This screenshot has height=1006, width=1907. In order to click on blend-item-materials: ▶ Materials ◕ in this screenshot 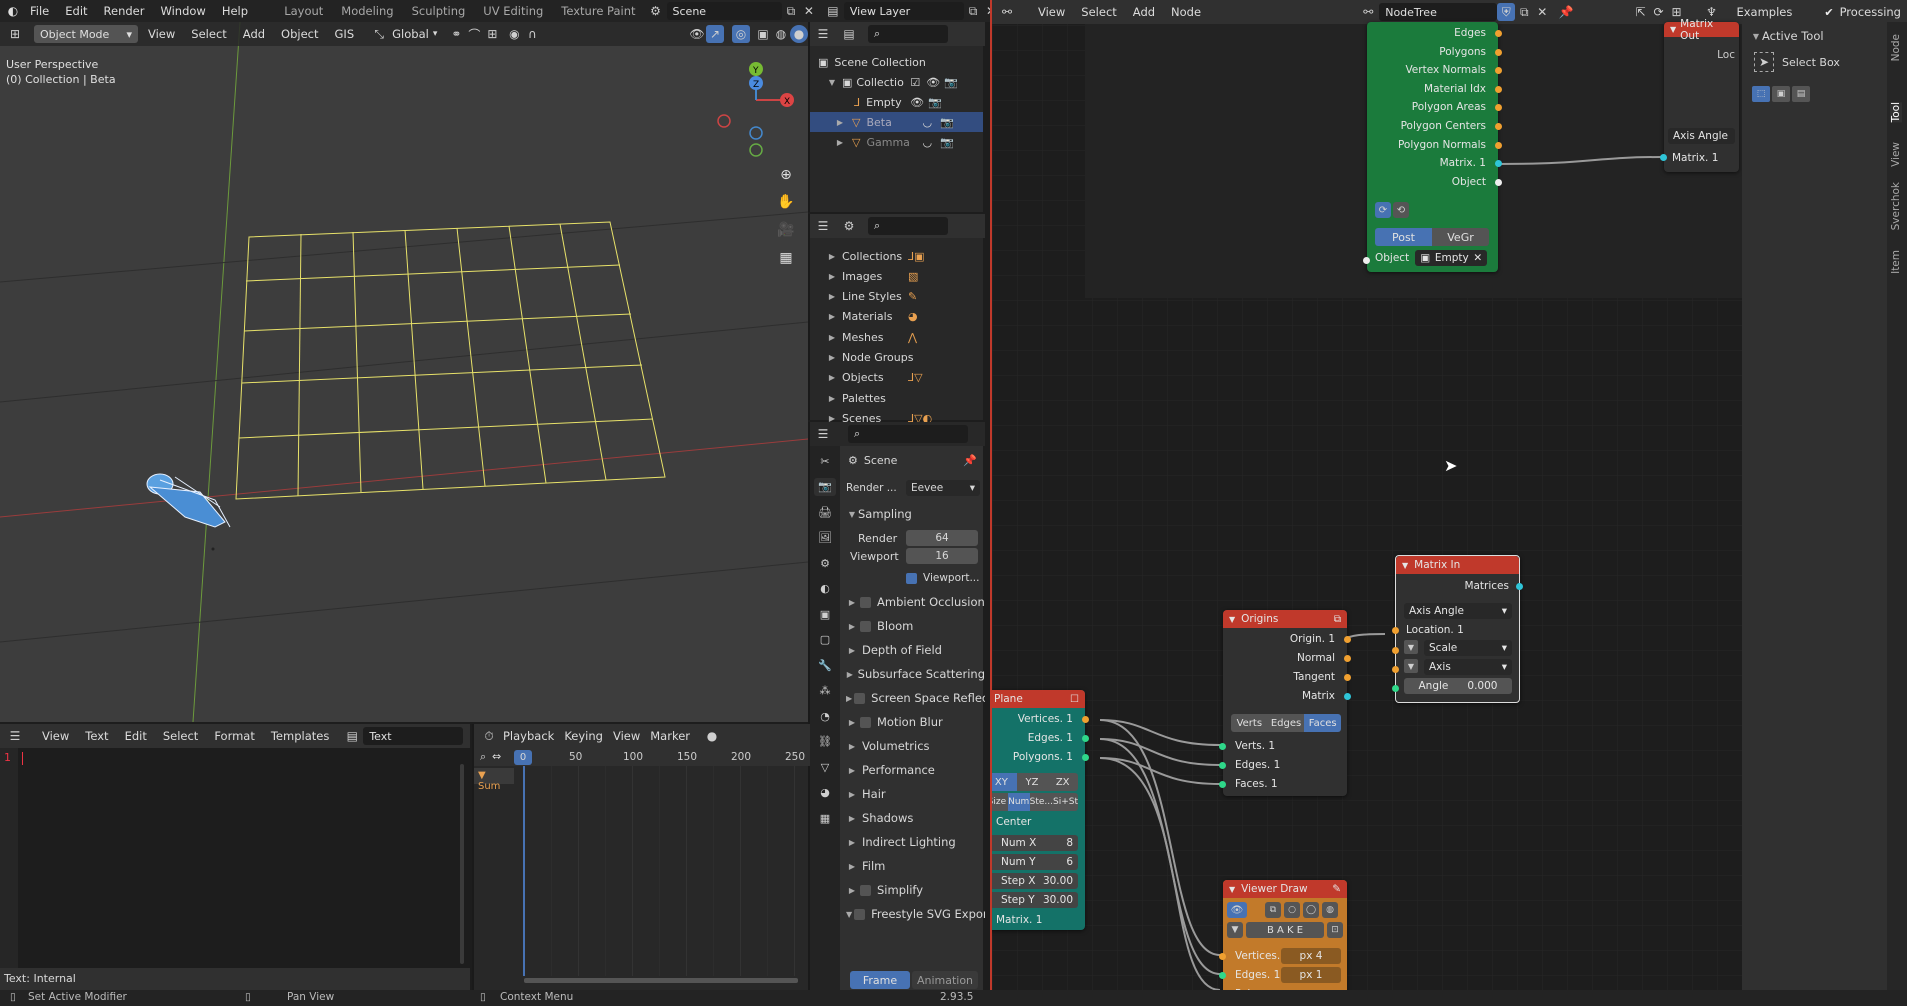, I will do `click(896, 317)`.